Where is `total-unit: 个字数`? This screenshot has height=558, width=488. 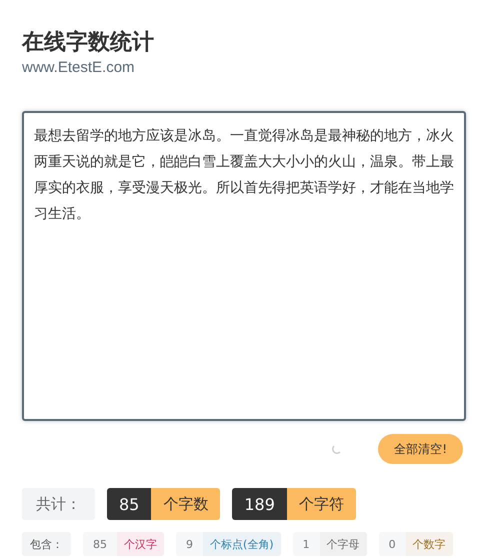
total-unit: 个字数 is located at coordinates (185, 504).